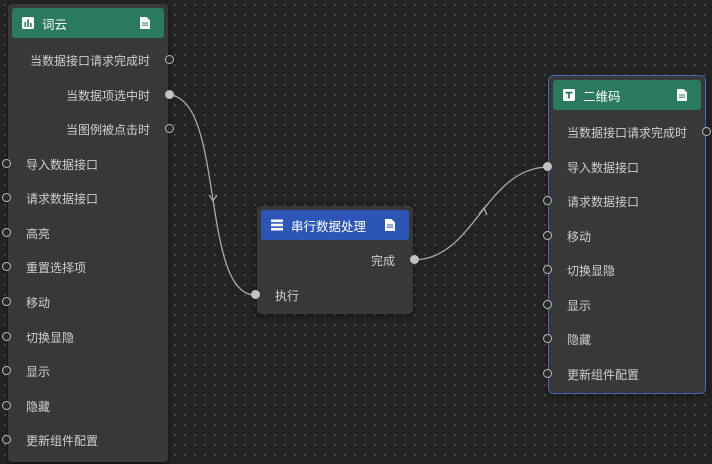 The width and height of the screenshot is (712, 464). I want to click on port-label: 执行, so click(287, 295).